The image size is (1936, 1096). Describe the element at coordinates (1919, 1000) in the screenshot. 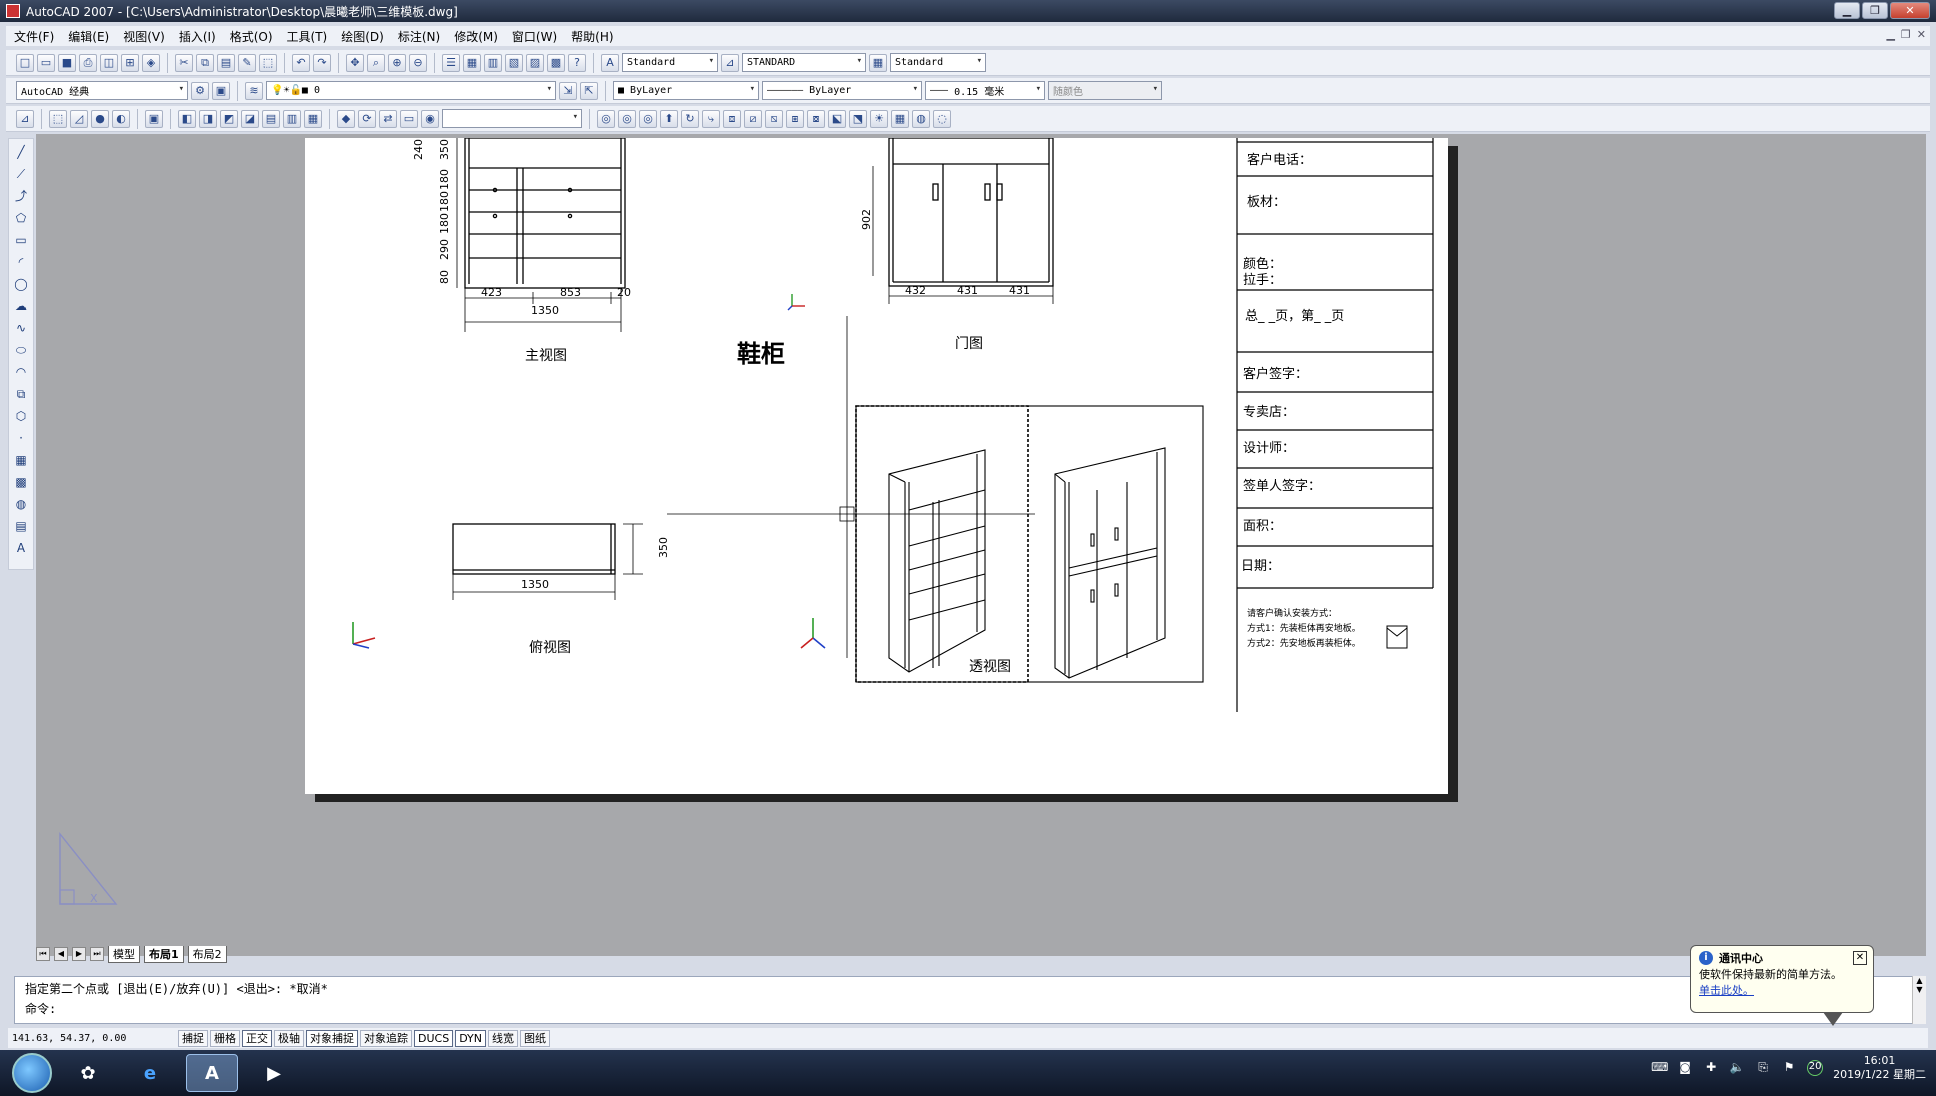

I see `command-scrollbar: ▲ ▼` at that location.